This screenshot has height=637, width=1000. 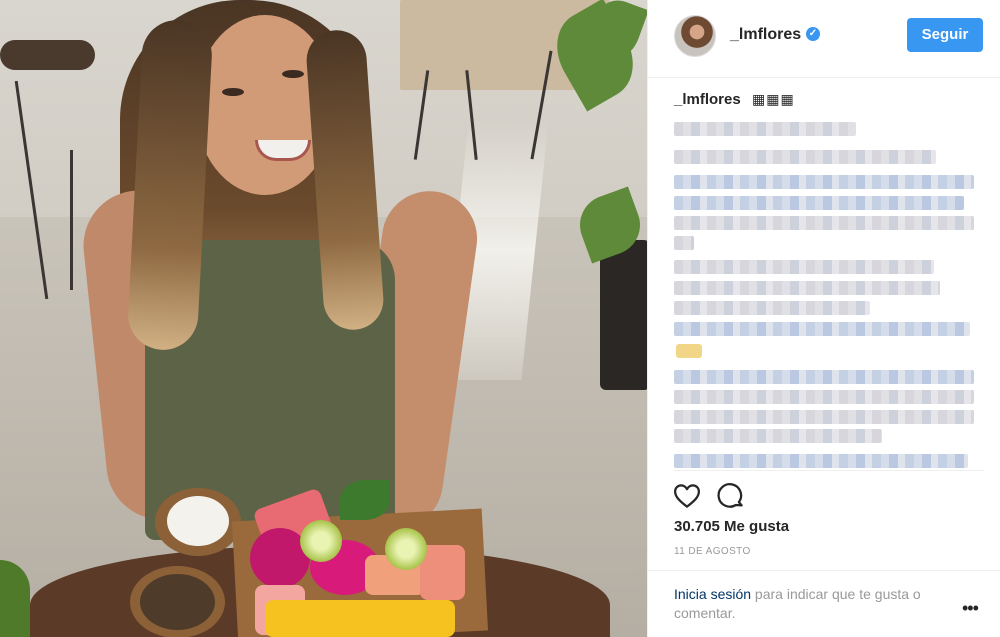 What do you see at coordinates (365, 500) in the screenshot?
I see `photo-mint` at bounding box center [365, 500].